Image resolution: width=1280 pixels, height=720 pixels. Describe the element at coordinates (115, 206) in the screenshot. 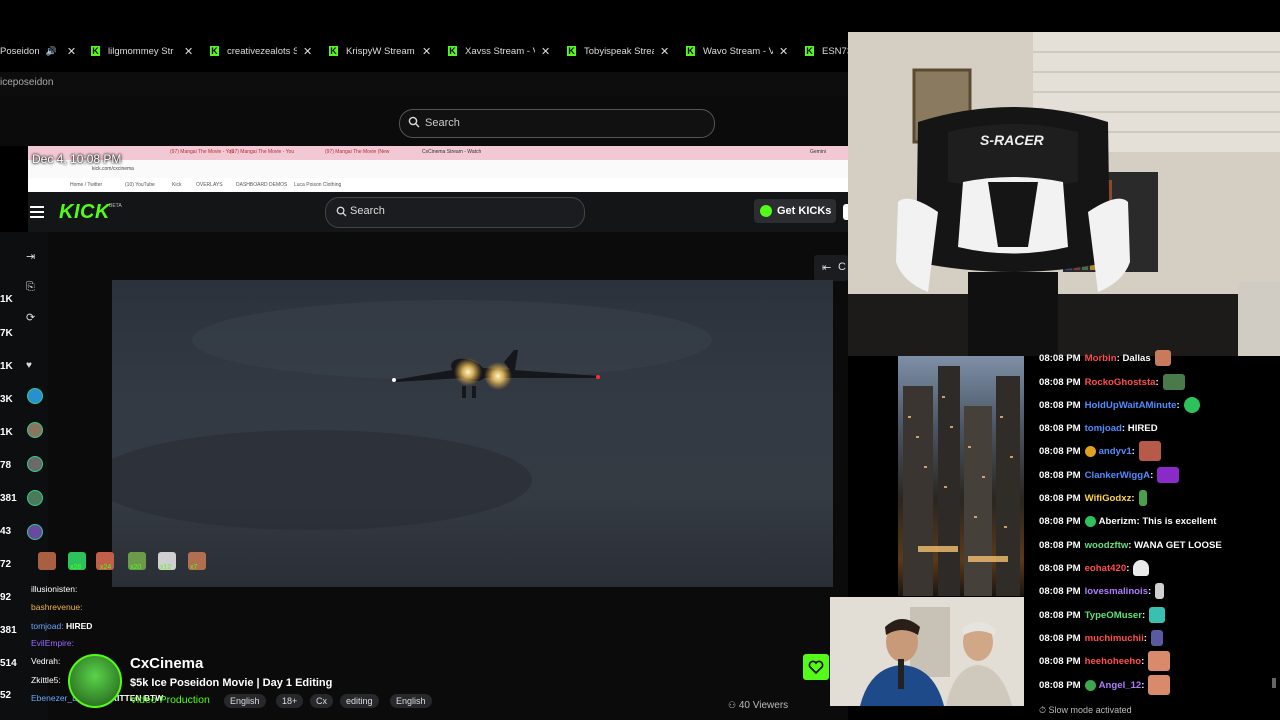

I see `kick-logo-beta: BETA` at that location.